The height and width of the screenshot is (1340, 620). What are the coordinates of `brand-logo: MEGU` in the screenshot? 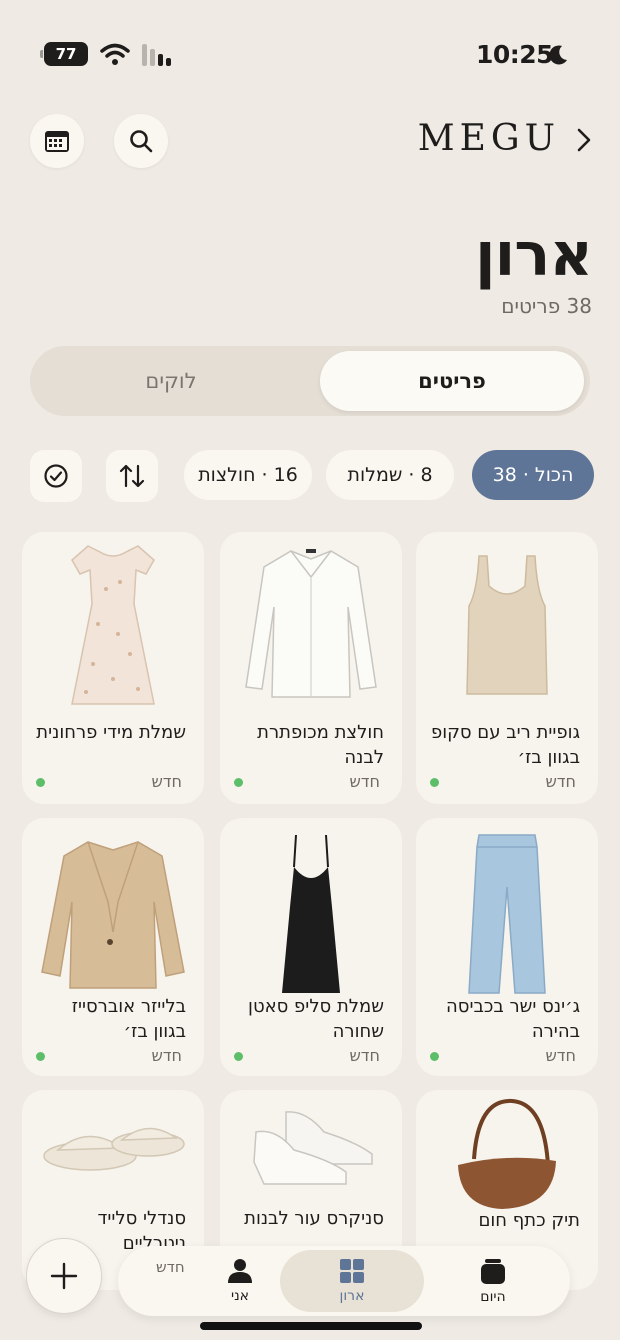 It's located at (489, 138).